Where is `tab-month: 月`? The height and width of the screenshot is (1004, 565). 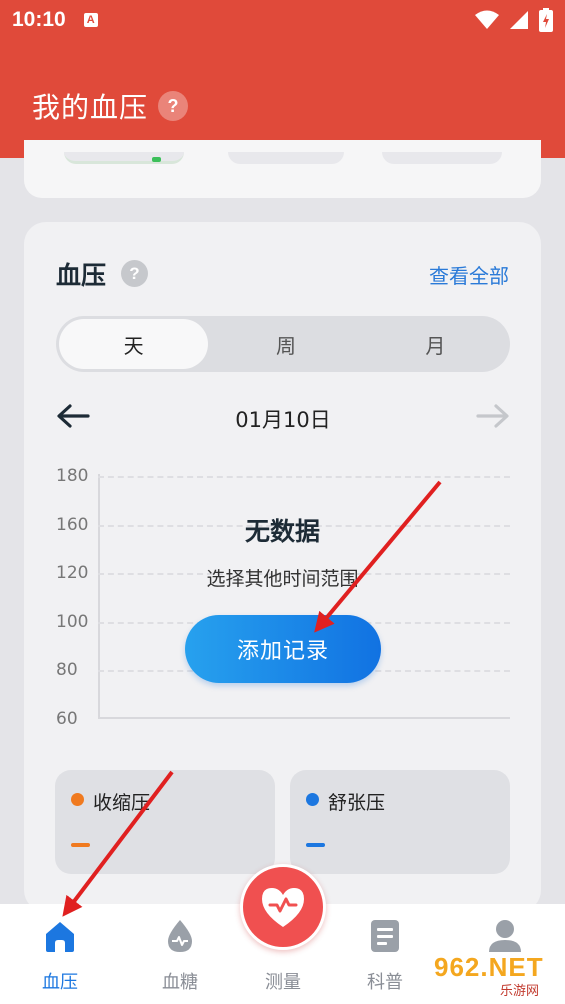 tab-month: 月 is located at coordinates (435, 344).